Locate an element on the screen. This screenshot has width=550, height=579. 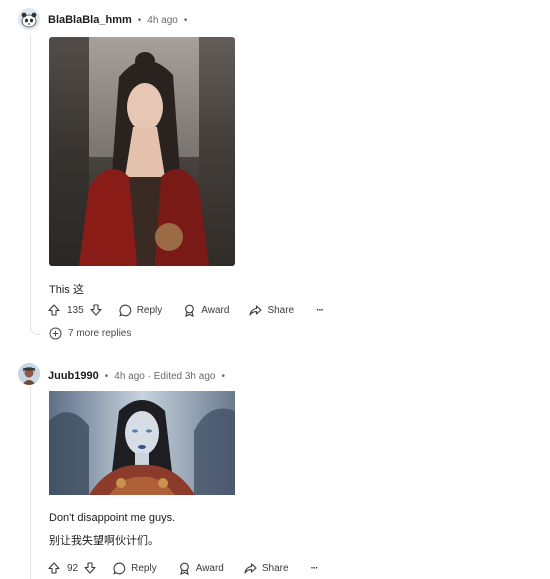
thread-curve is located at coordinates (35, 328).